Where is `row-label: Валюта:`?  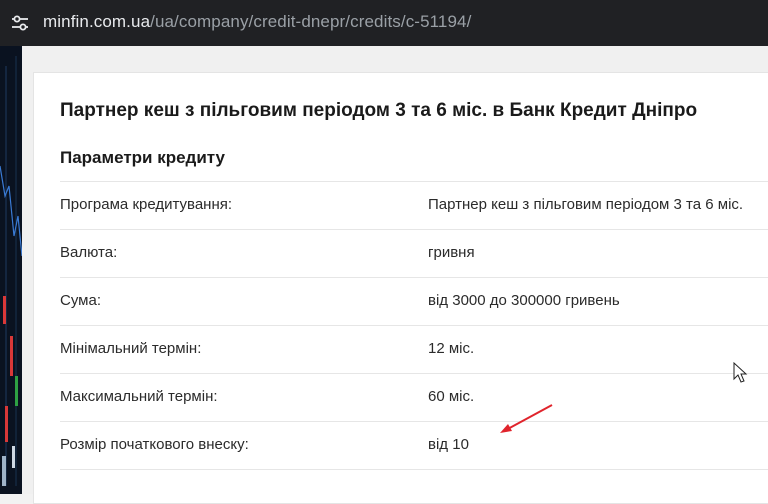 row-label: Валюта: is located at coordinates (89, 252).